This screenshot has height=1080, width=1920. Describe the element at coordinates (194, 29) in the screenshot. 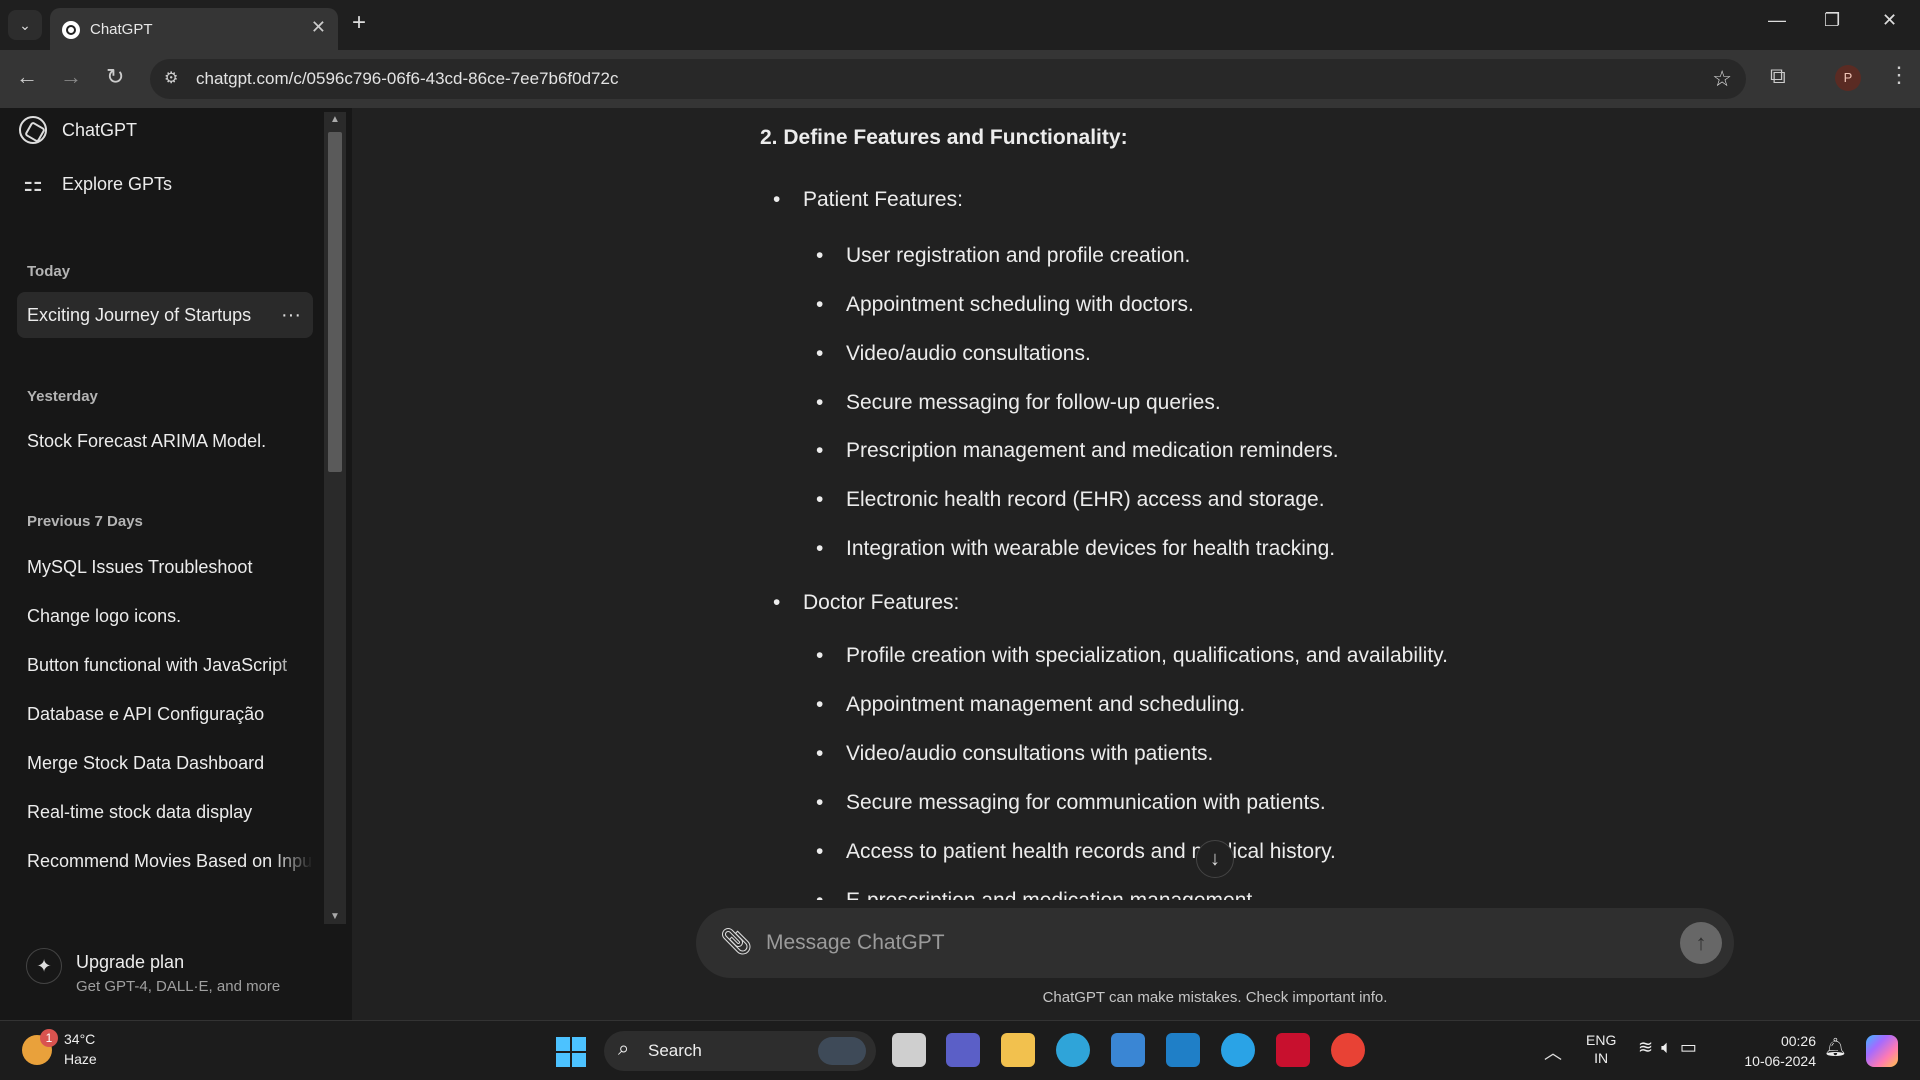

I see `browser-tab: ChatGPT ✕` at that location.